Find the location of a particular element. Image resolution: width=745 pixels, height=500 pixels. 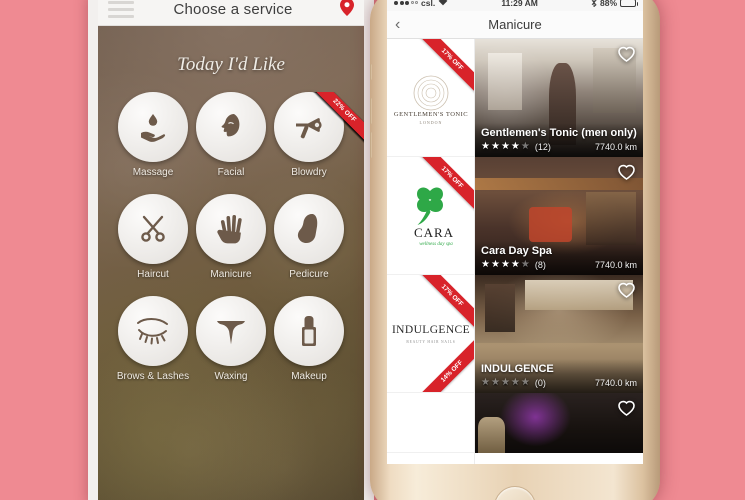

card-meta: ★ ★ ★ ★ ★ (8) 7740.0 km is located at coordinates (559, 265).